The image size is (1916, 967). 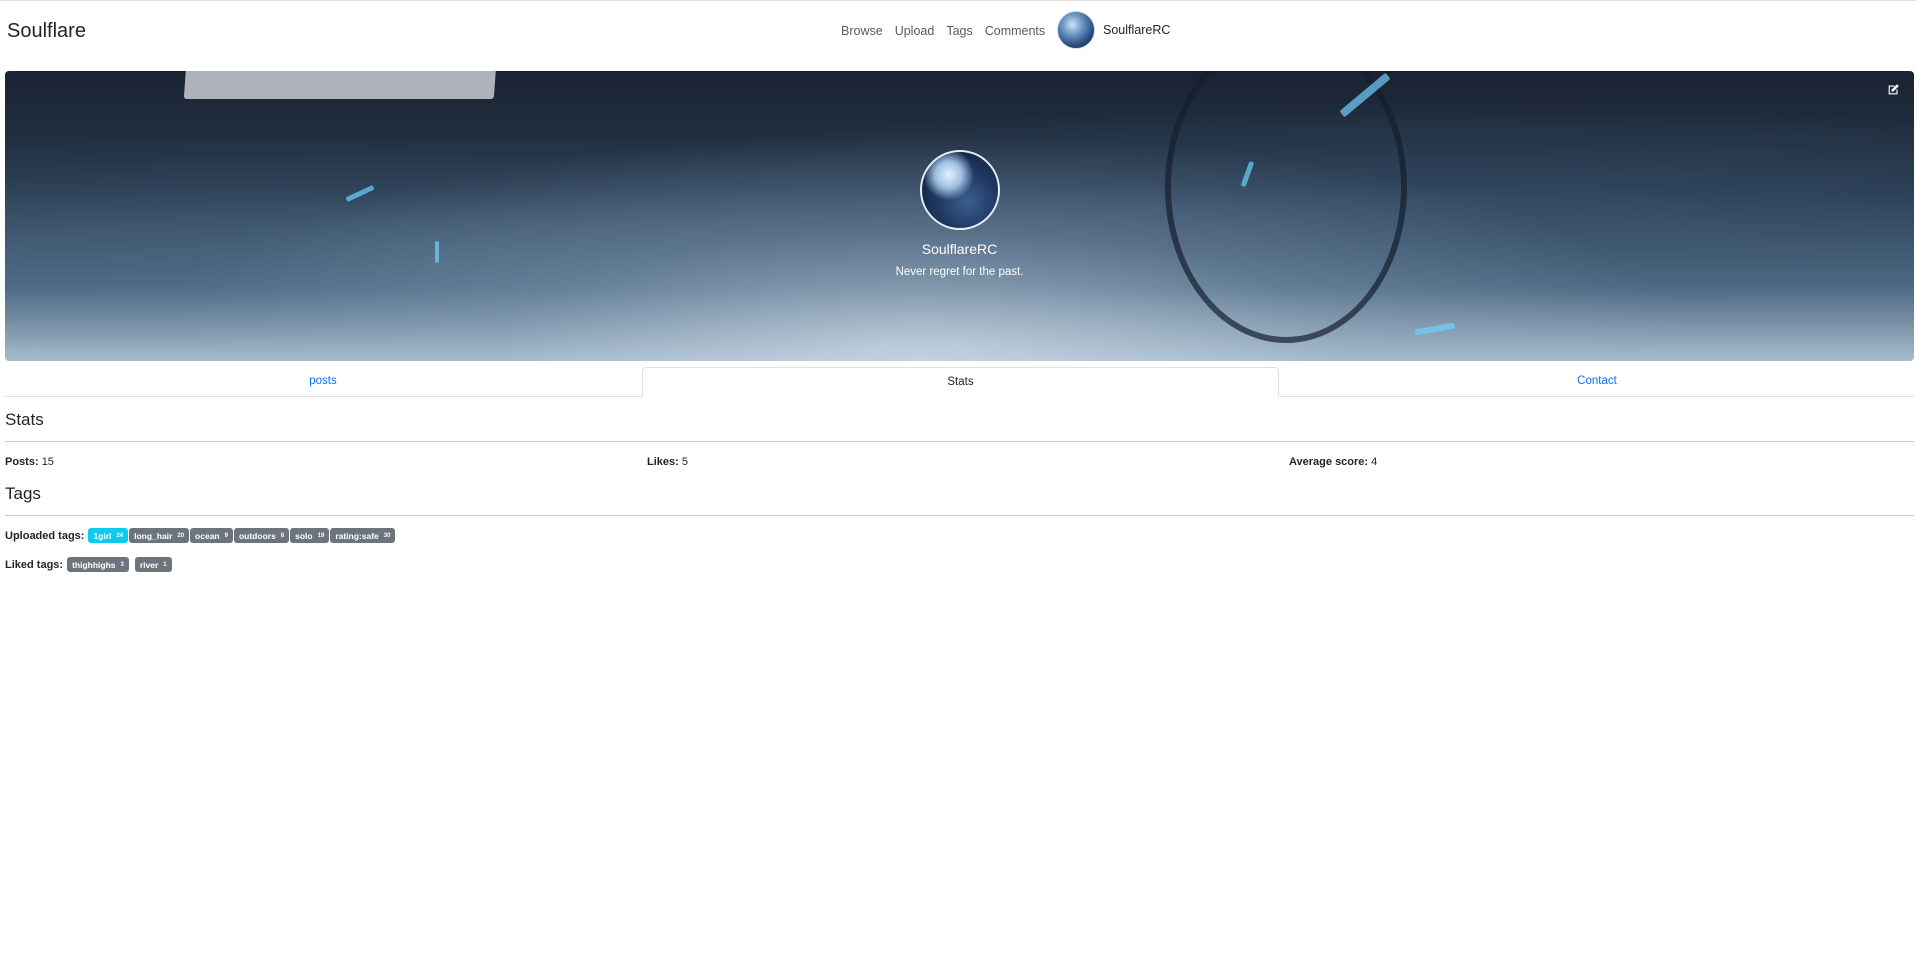 I want to click on tag-count: 20, so click(x=181, y=535).